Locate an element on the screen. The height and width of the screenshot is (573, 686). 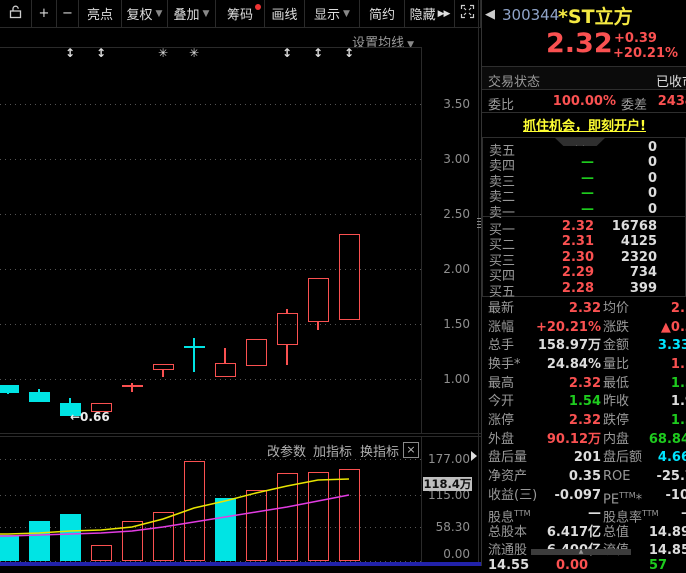
double-arrow-icon: ▶▶ is located at coordinates (444, 13).